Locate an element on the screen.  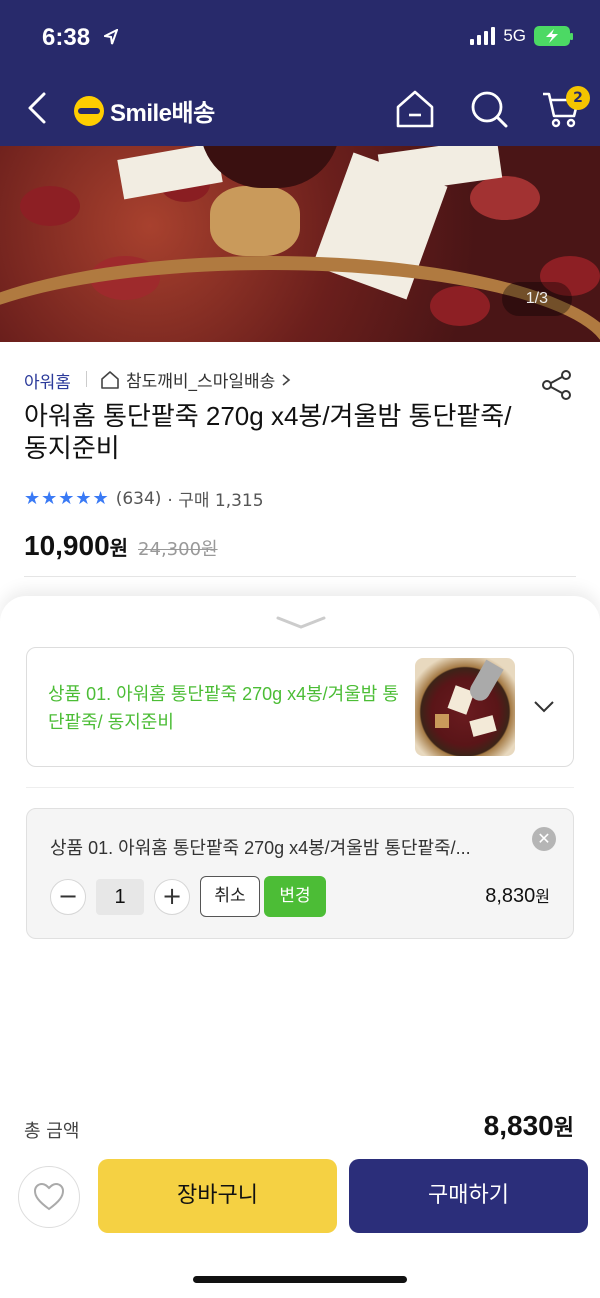
add-to-cart-button: 장바구니 is located at coordinates (217, 1196).